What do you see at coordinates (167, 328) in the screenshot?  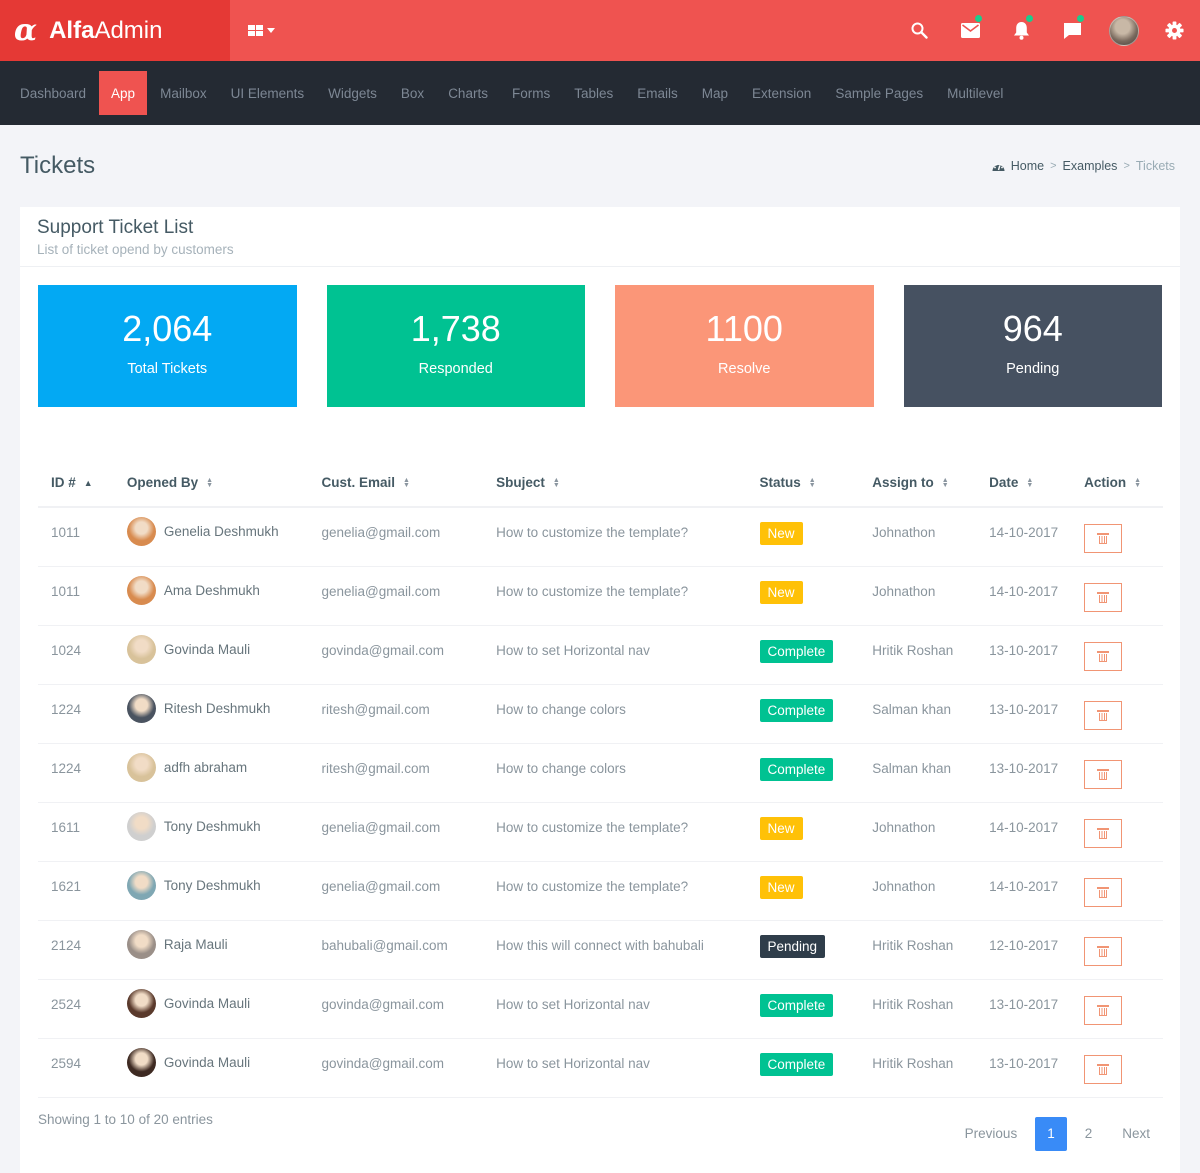 I see `stat-value: 2,064` at bounding box center [167, 328].